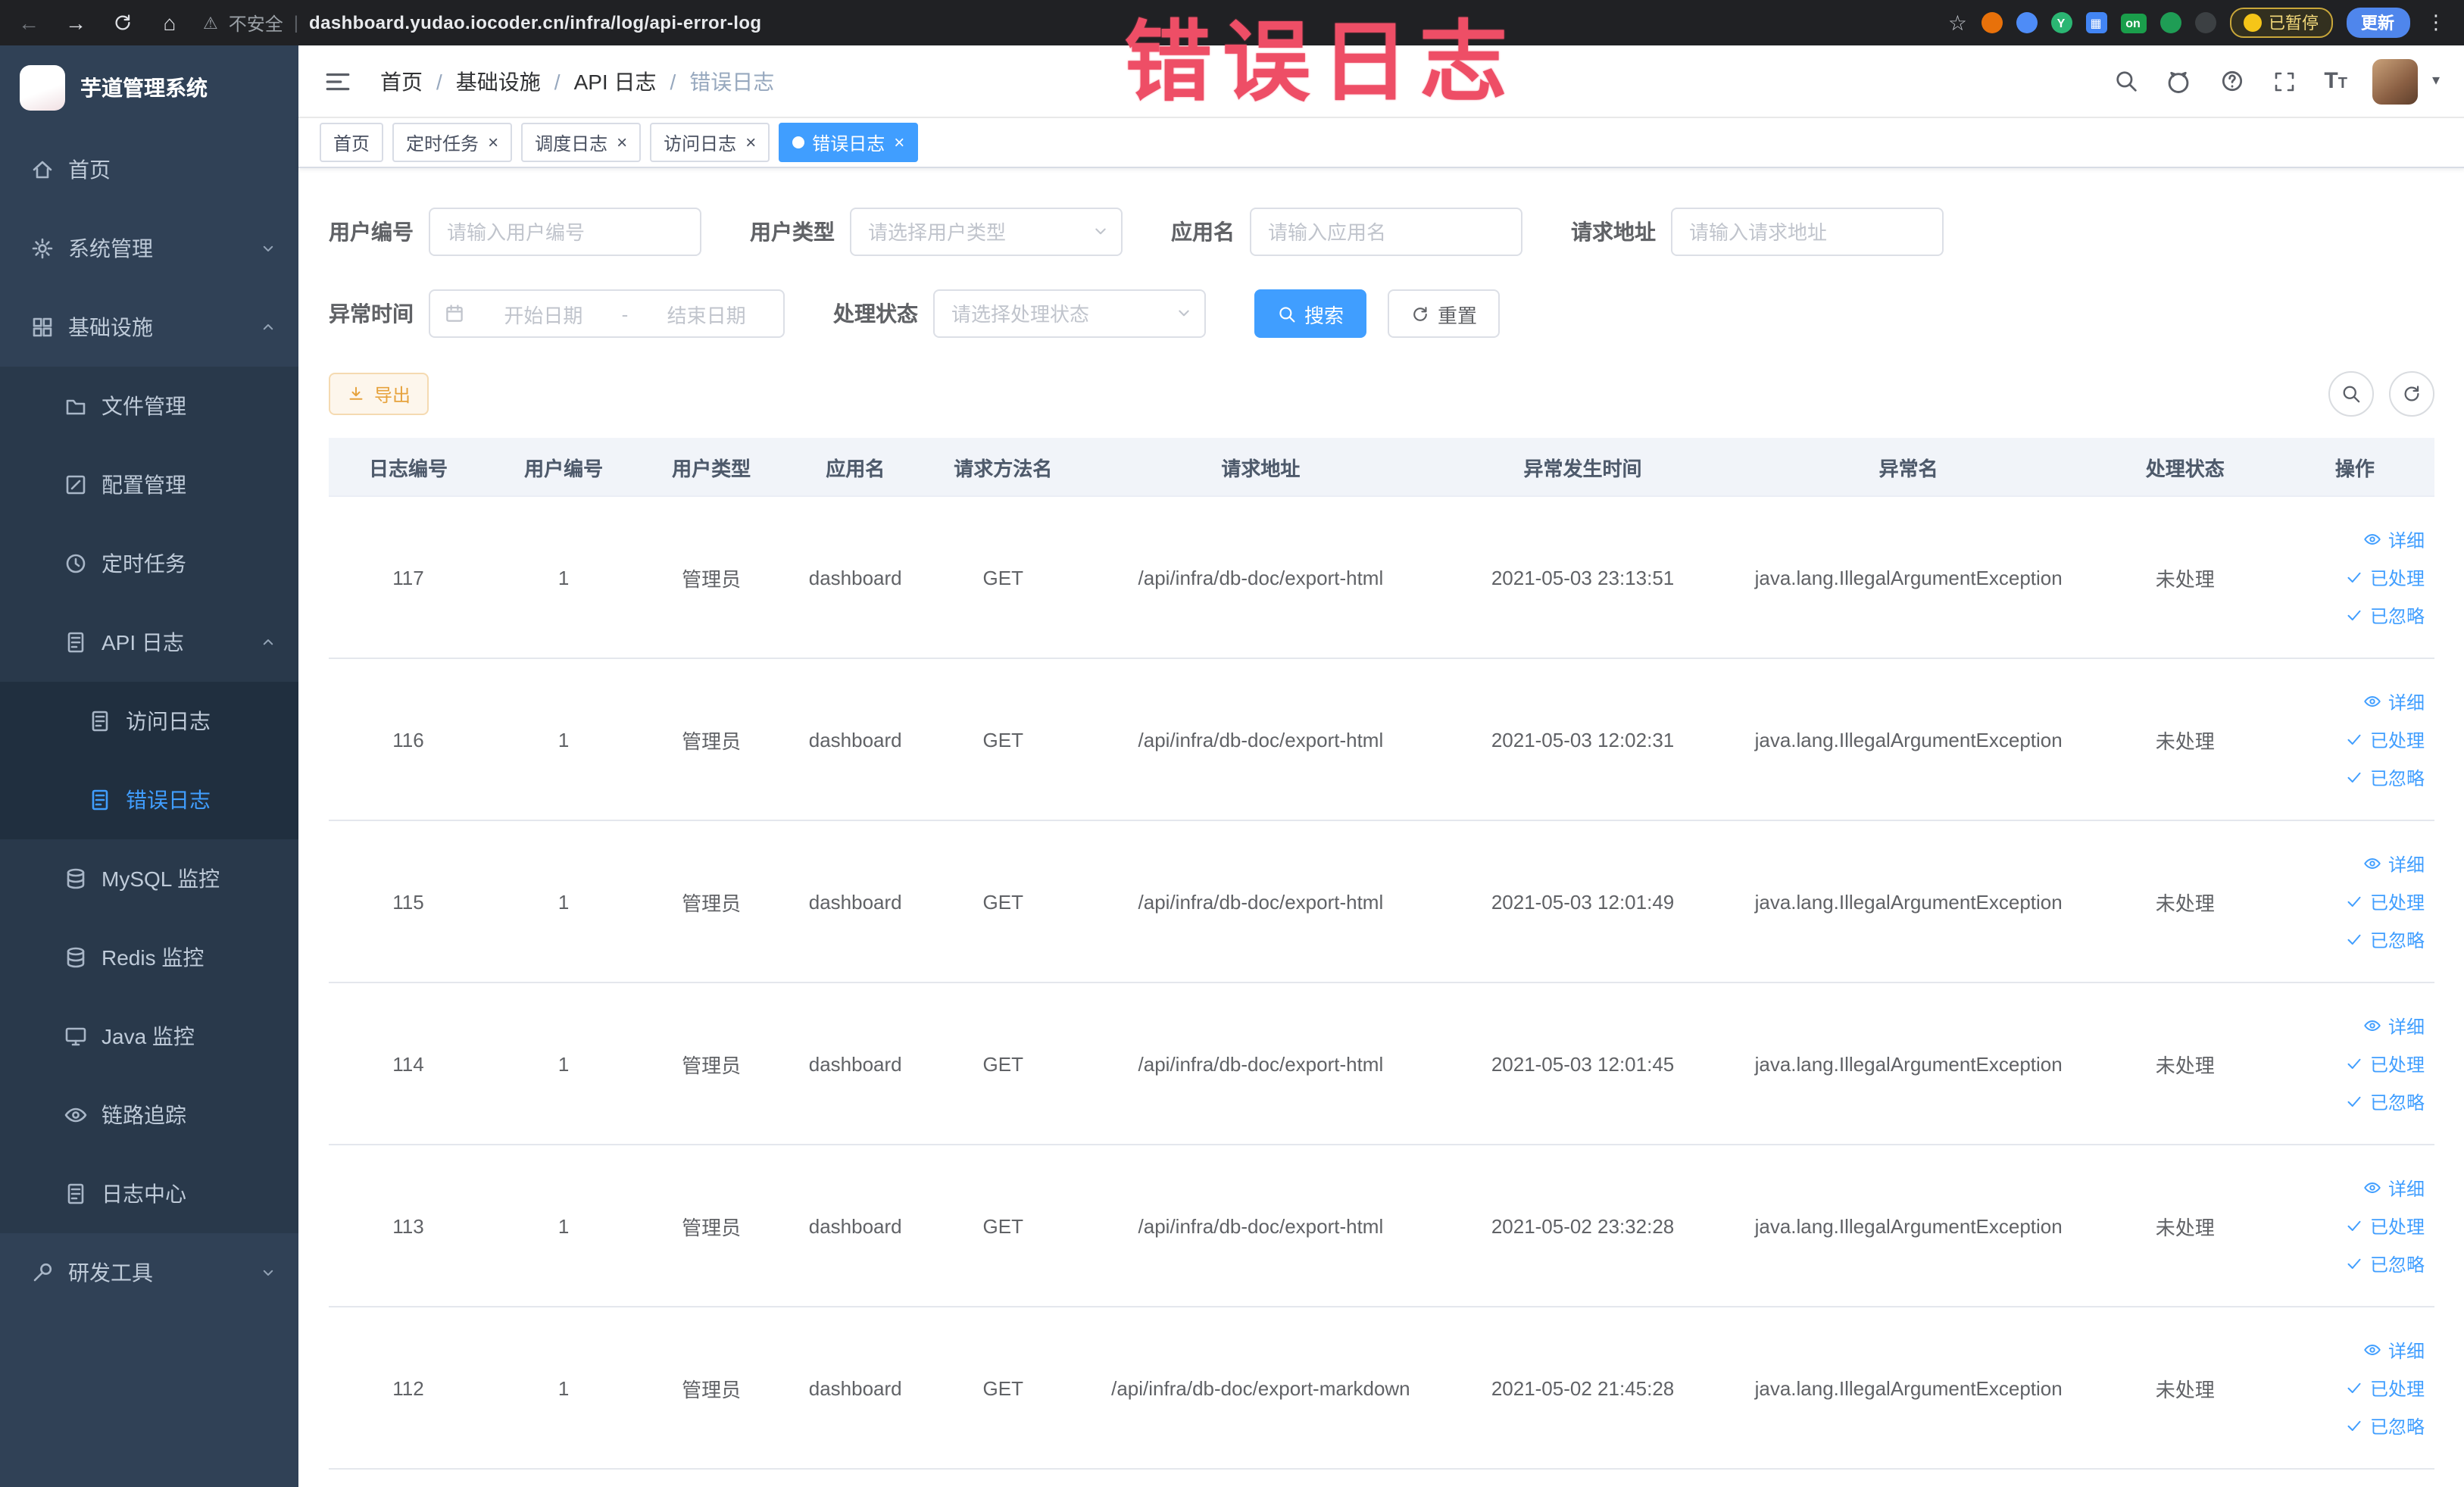  I want to click on sidebar-item-config-mgmt: 配置管理, so click(149, 484).